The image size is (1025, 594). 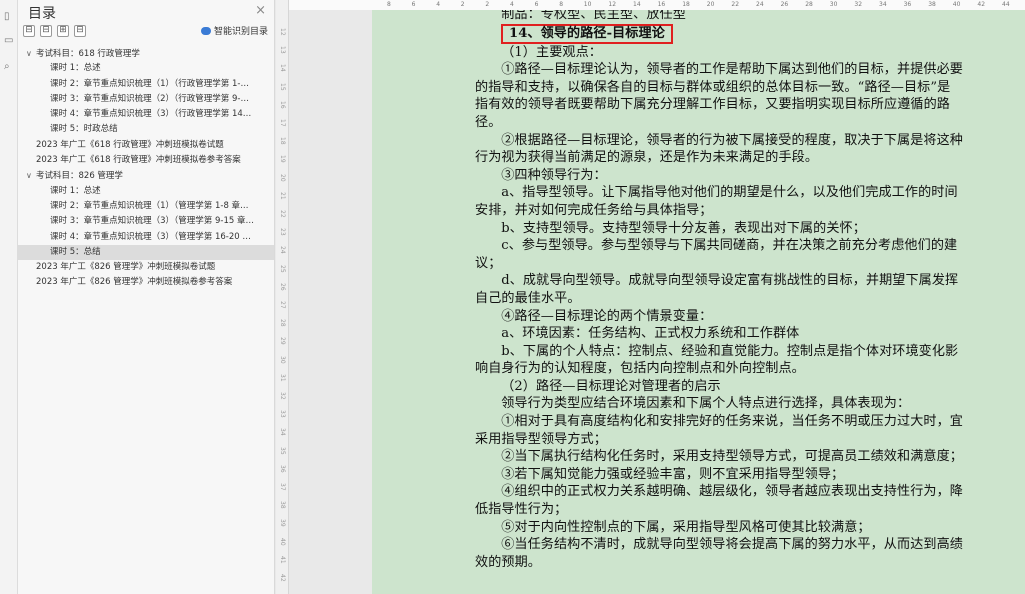 What do you see at coordinates (282, 232) in the screenshot?
I see `ruler-mark: 23` at bounding box center [282, 232].